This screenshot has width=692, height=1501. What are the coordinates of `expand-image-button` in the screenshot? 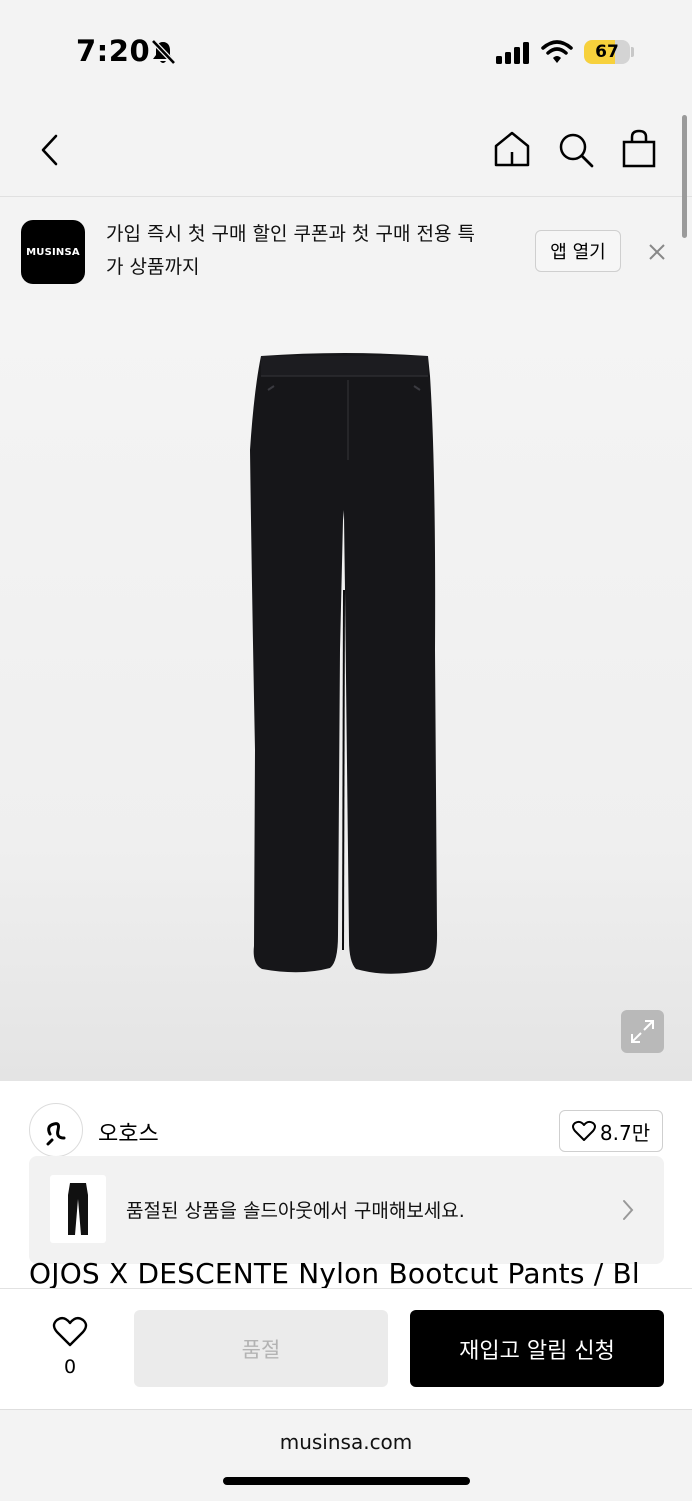 It's located at (642, 1031).